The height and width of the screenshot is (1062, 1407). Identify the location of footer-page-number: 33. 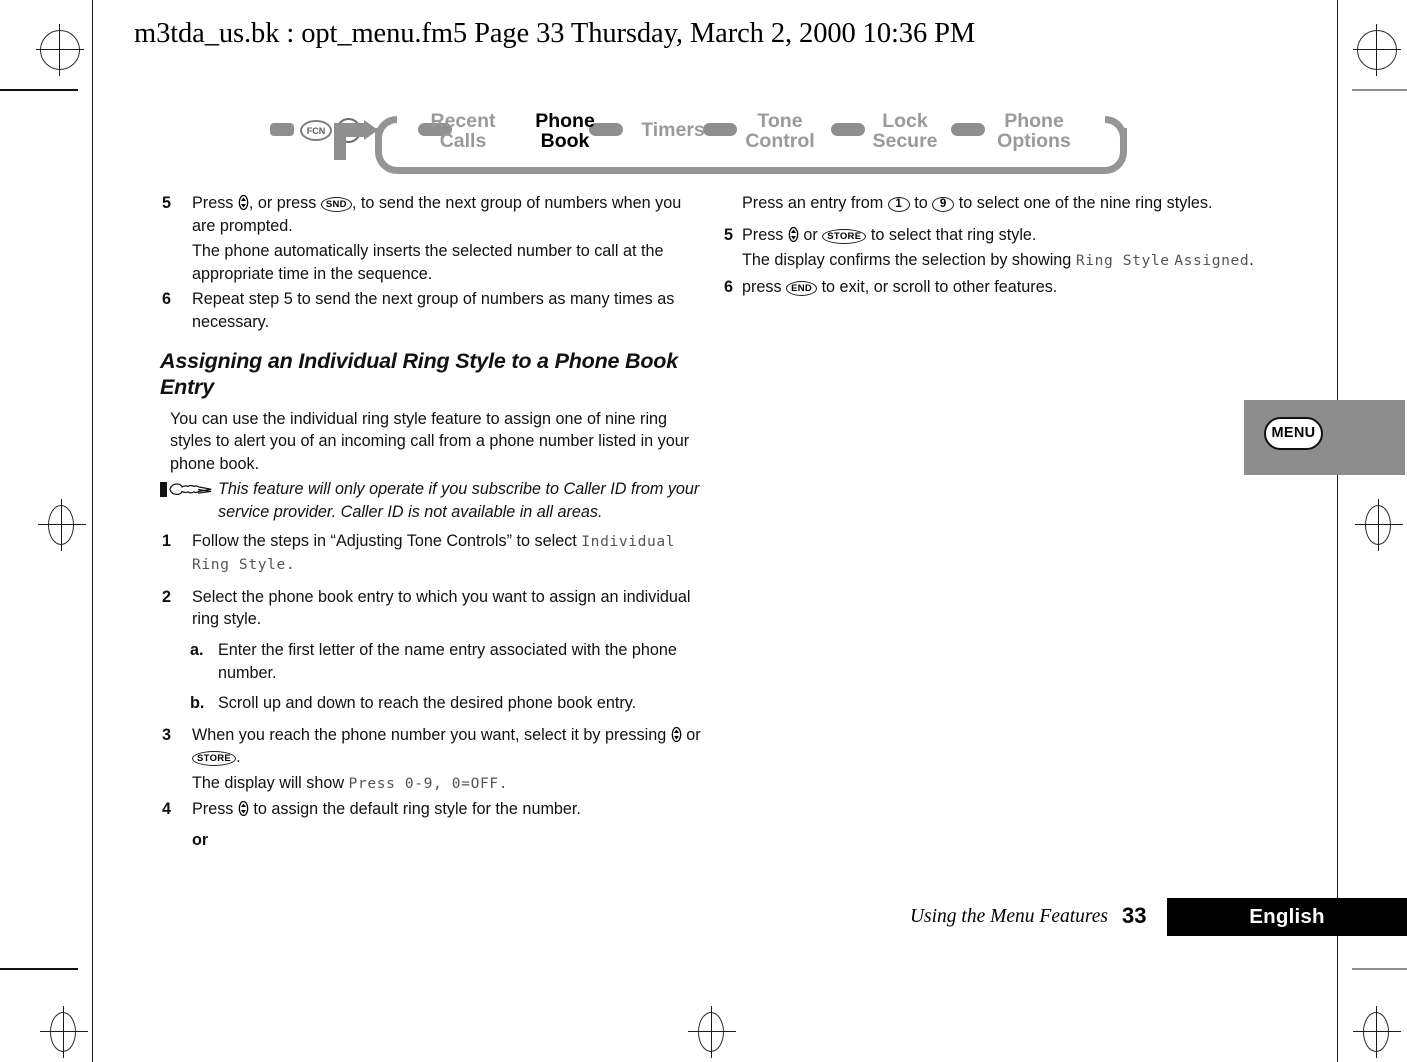
(1134, 915).